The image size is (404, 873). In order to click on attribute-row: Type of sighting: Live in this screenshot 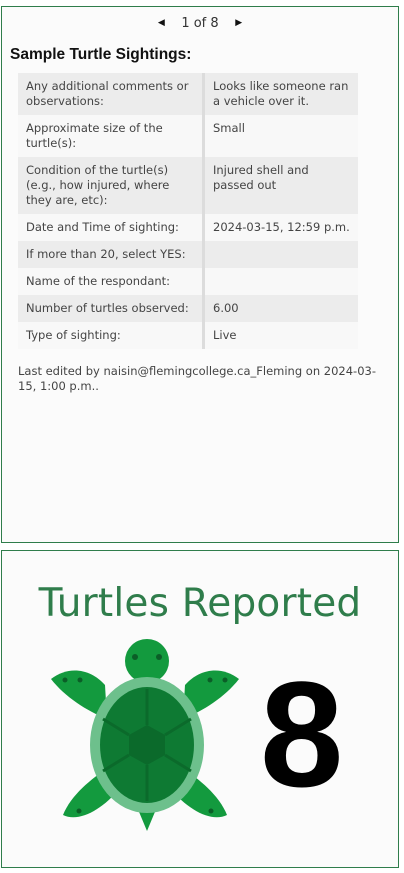, I will do `click(188, 335)`.